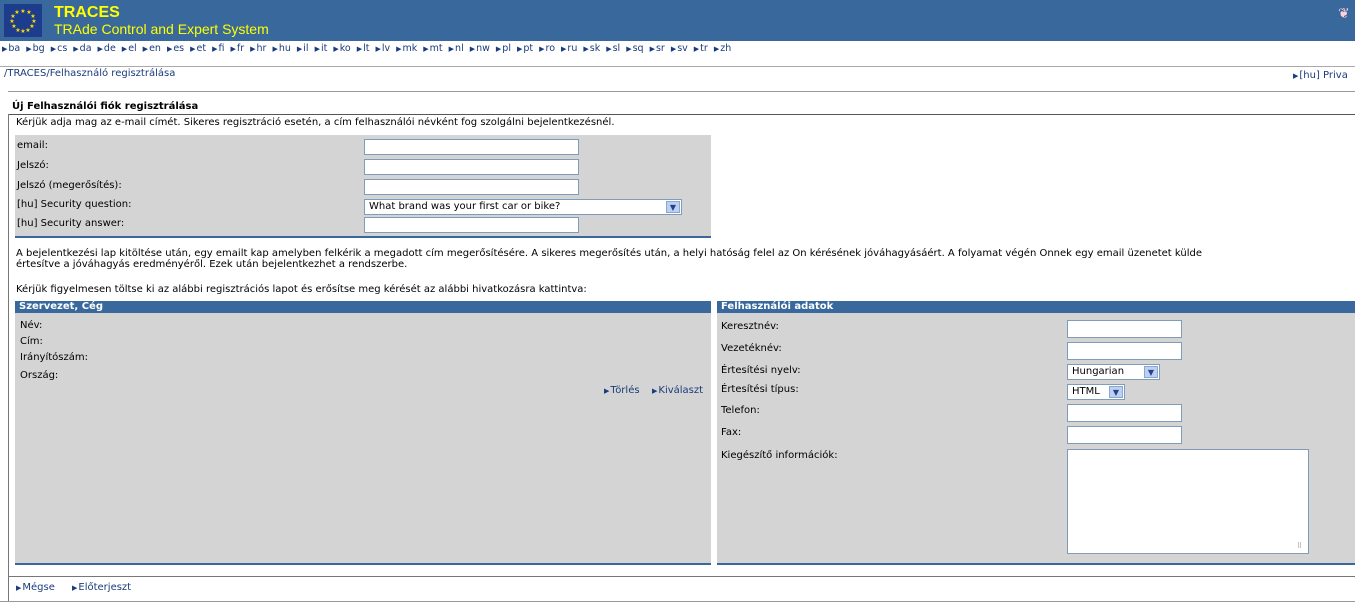 Image resolution: width=1355 pixels, height=611 pixels. I want to click on firstname-input, so click(1124, 329).